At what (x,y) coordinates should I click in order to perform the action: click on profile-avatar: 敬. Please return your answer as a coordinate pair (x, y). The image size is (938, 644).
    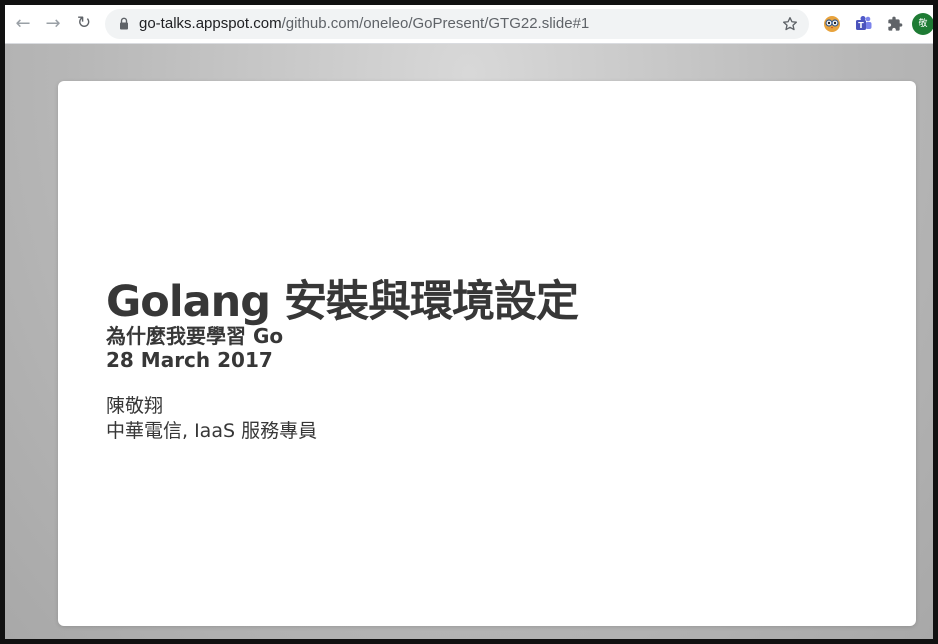
    Looking at the image, I should click on (922, 24).